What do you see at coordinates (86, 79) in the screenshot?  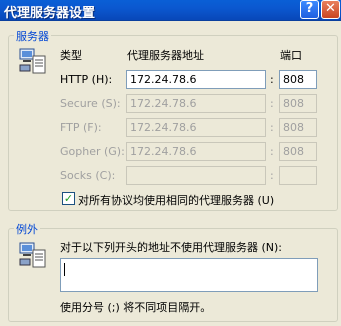 I see `http-label: HTTP (H):` at bounding box center [86, 79].